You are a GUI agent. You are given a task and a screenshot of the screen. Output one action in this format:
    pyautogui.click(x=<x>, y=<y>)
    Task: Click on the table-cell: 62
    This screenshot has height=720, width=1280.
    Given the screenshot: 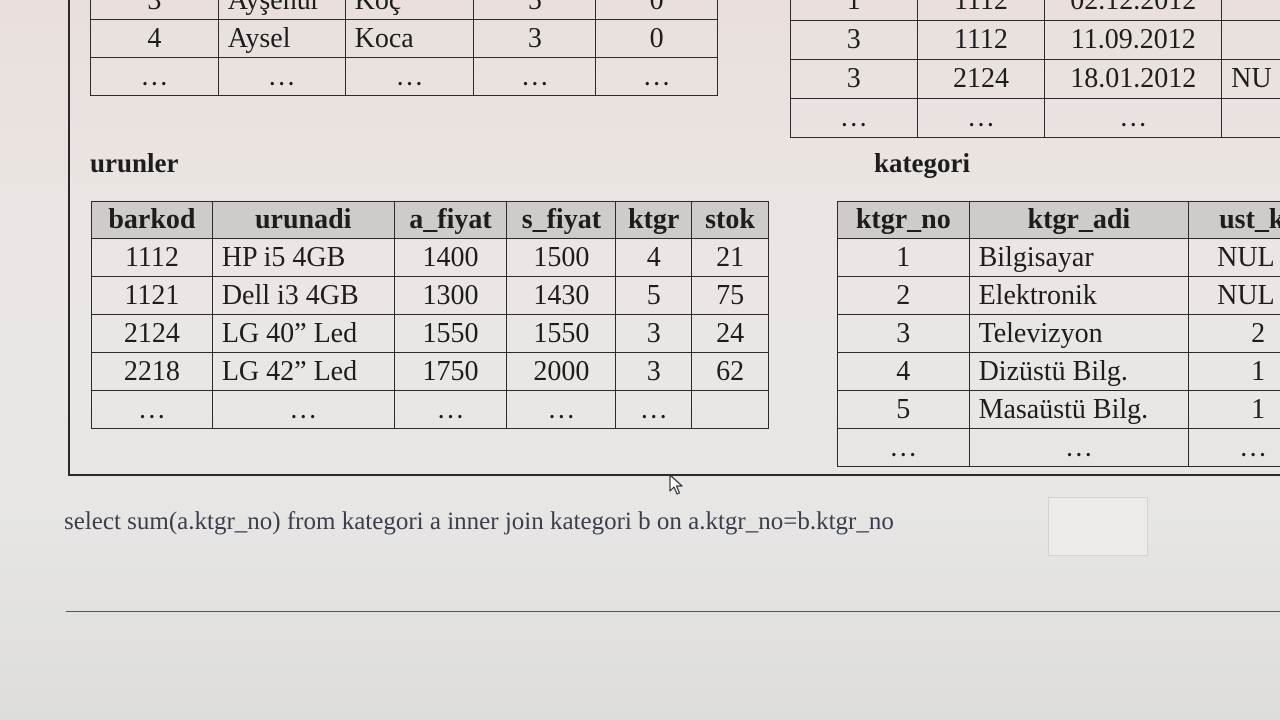 What is the action you would take?
    pyautogui.click(x=730, y=371)
    